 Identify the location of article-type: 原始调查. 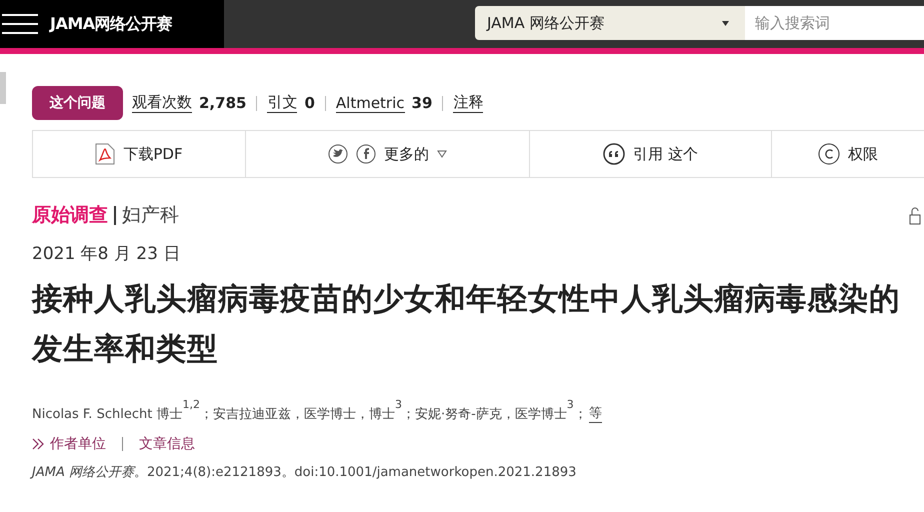
(70, 215).